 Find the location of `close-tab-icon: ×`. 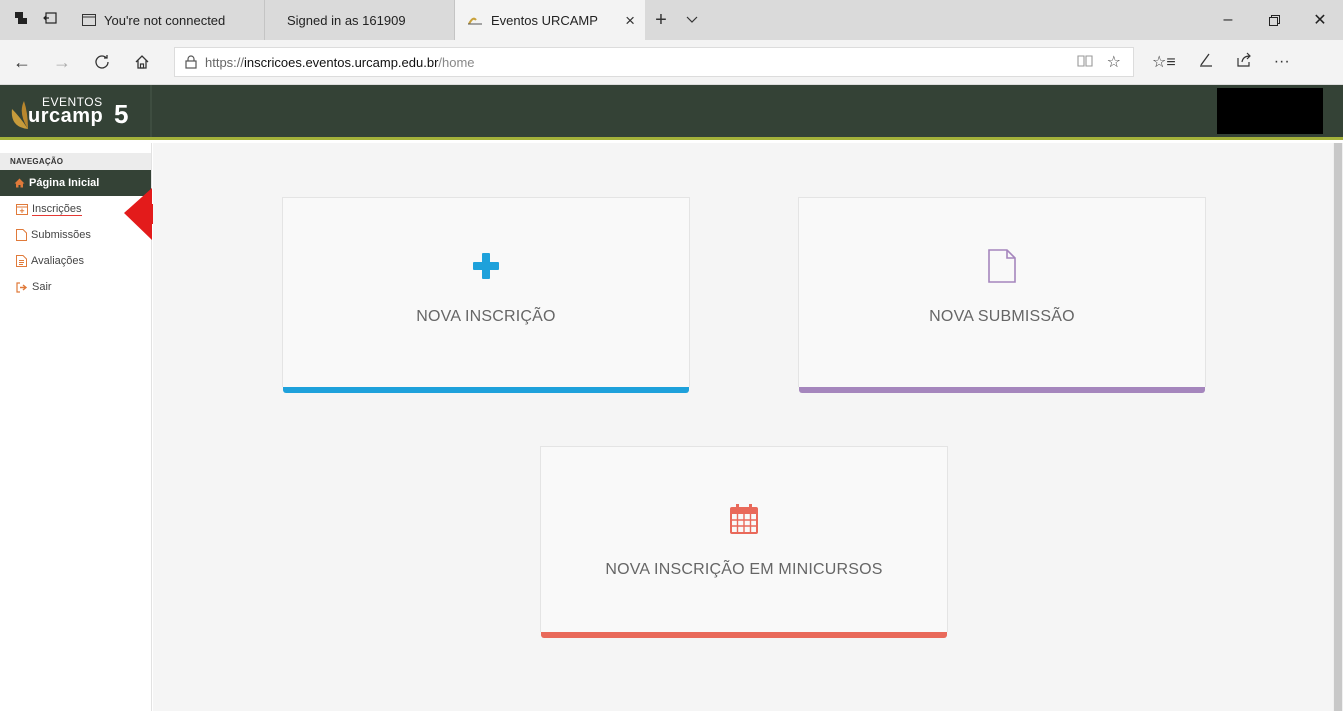

close-tab-icon: × is located at coordinates (630, 21).